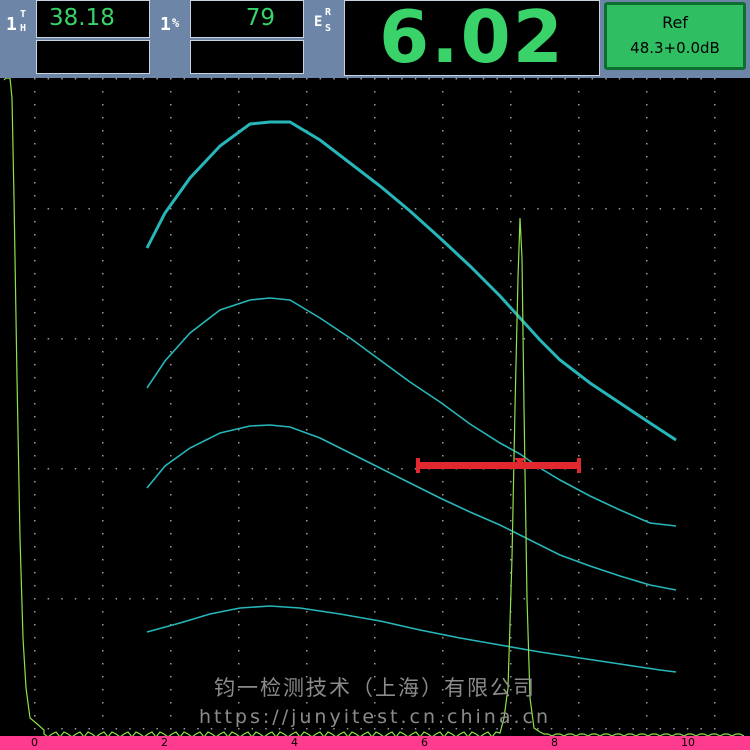 The width and height of the screenshot is (750, 750). I want to click on gate-end-handle, so click(579, 465).